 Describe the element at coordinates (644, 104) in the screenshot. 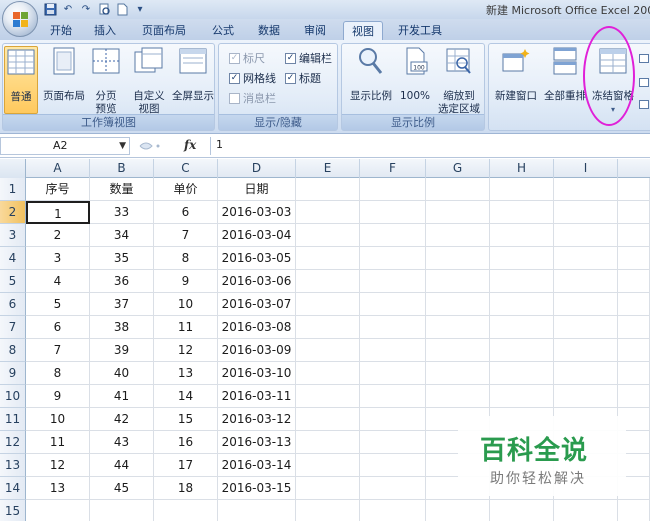

I see `unhide-window-icon` at that location.